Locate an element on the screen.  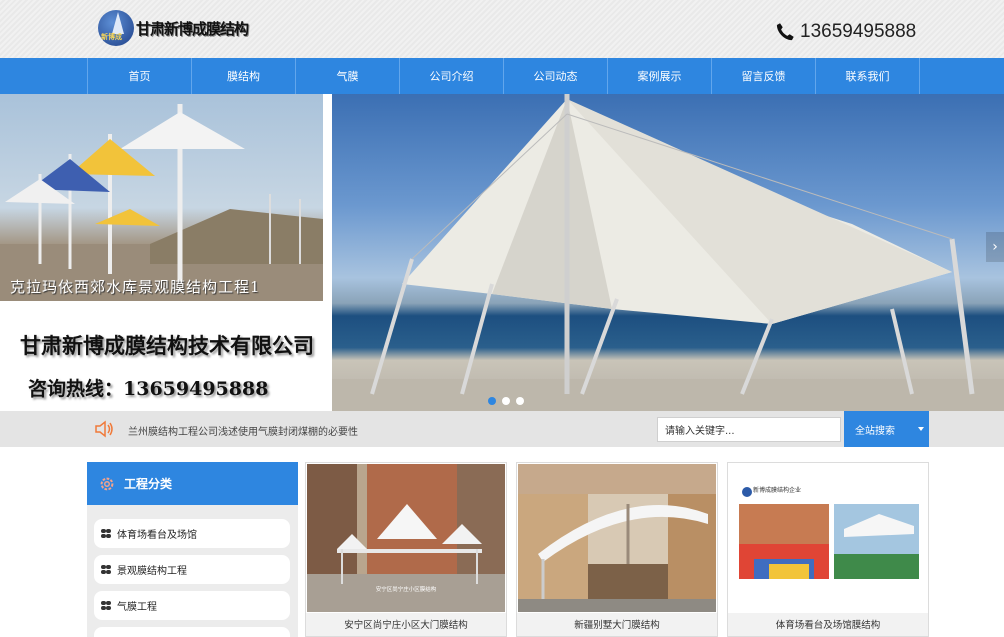
site-search-button-label: 全站搜索 is located at coordinates (875, 431).